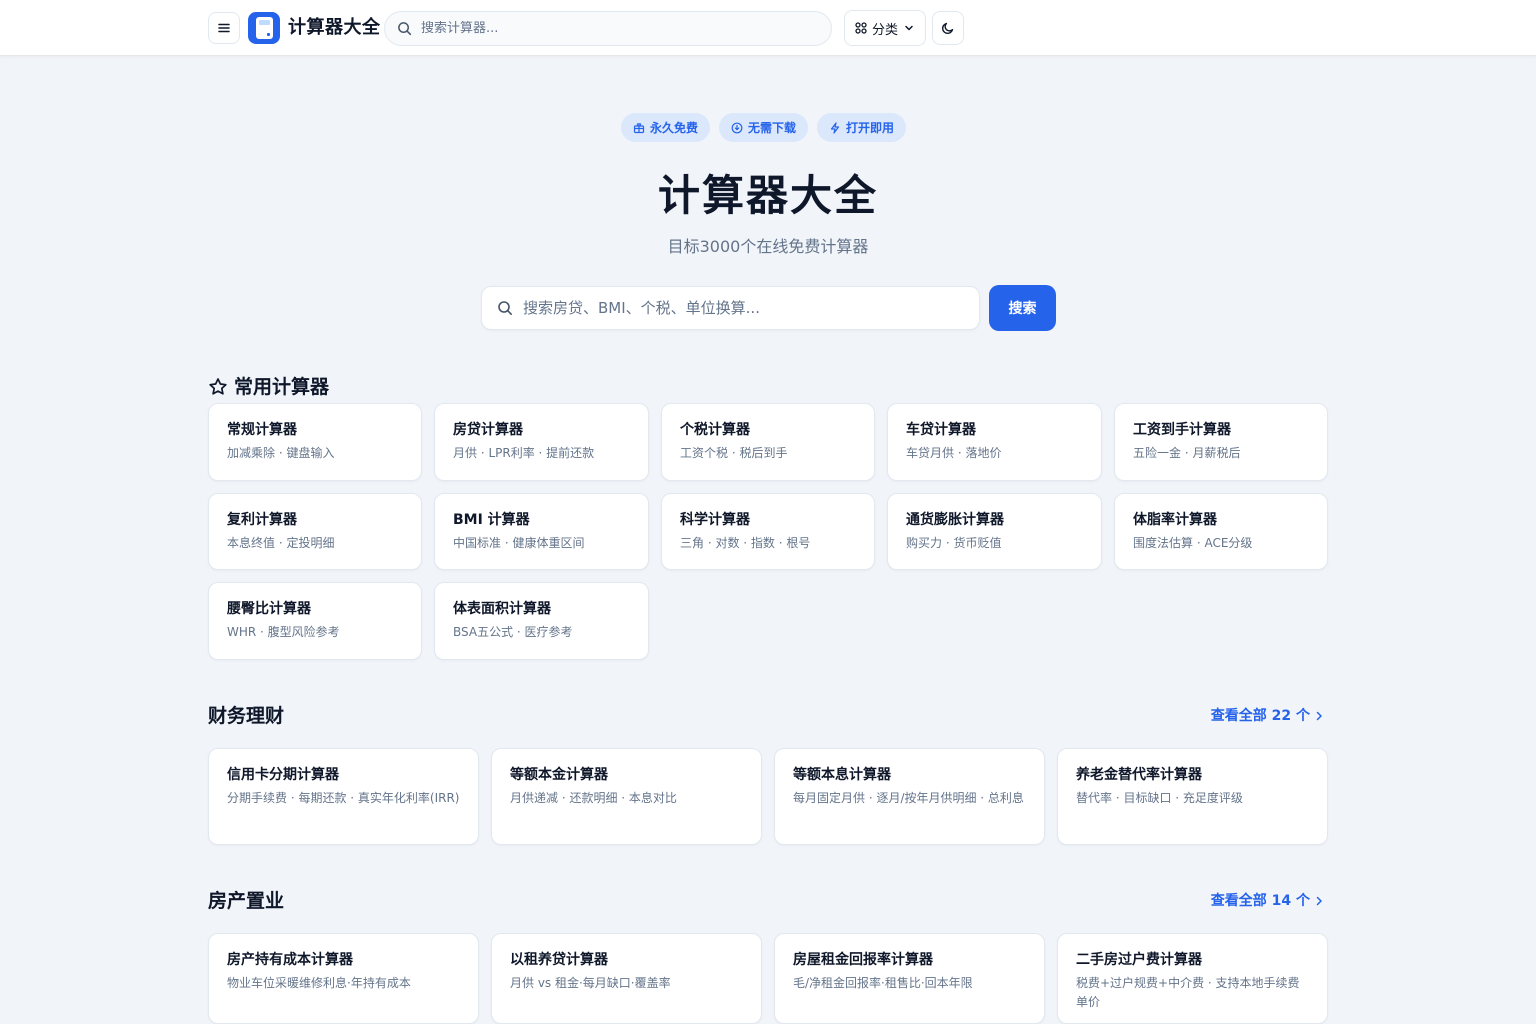  What do you see at coordinates (1139, 775) in the screenshot?
I see `card-title: 养老金替代率计算器` at bounding box center [1139, 775].